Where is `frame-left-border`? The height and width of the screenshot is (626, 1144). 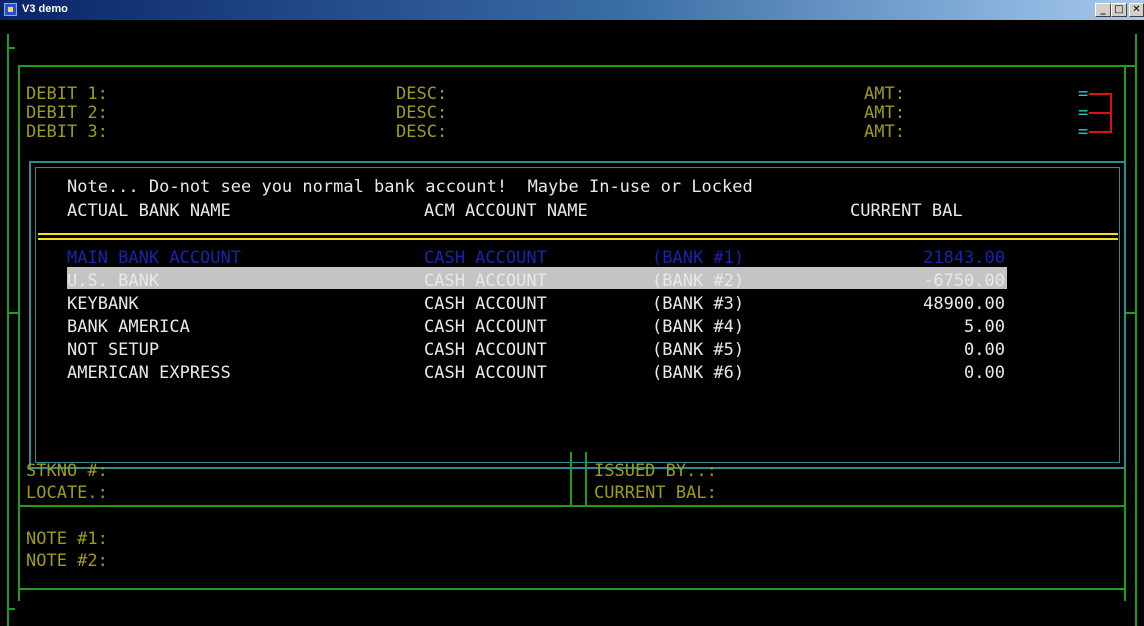 frame-left-border is located at coordinates (8, 330).